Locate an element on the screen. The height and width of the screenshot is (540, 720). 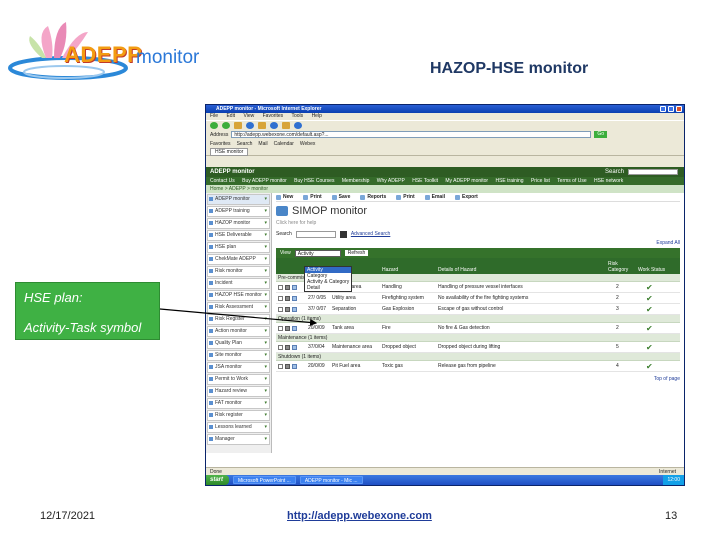
expand-all-link: Expand All is located at coordinates (478, 244).